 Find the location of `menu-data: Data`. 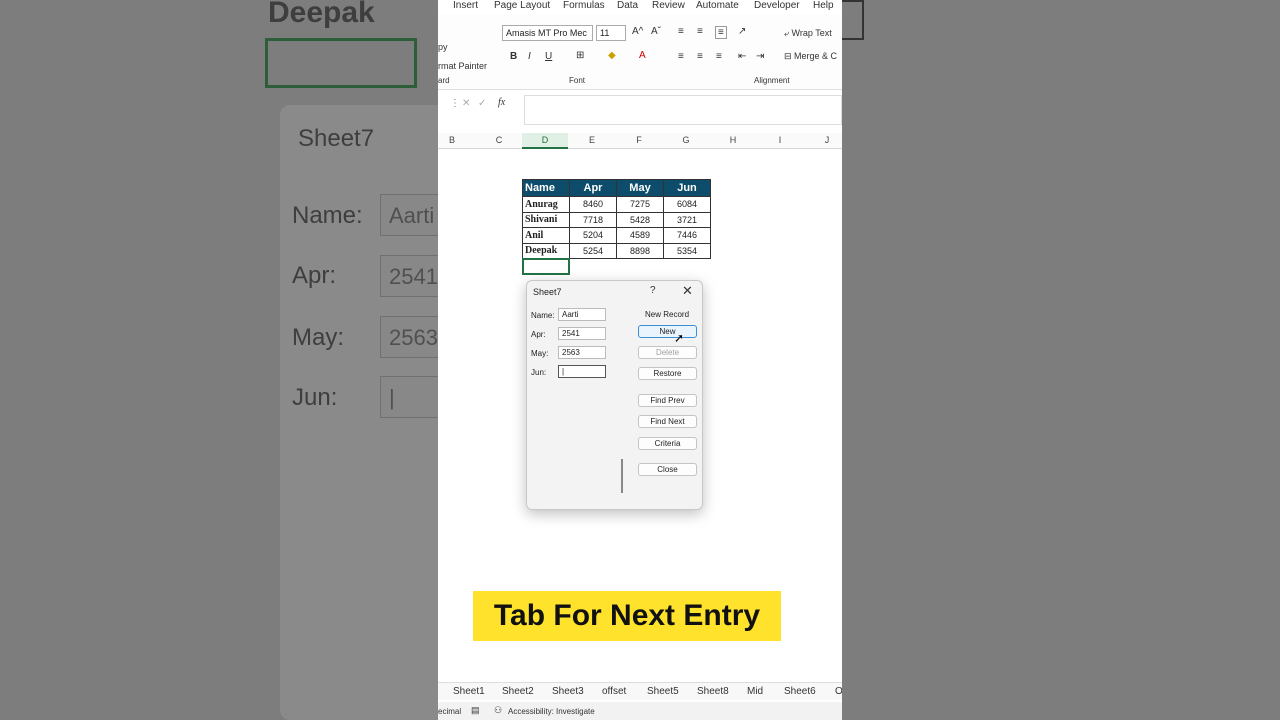

menu-data: Data is located at coordinates (627, 5).